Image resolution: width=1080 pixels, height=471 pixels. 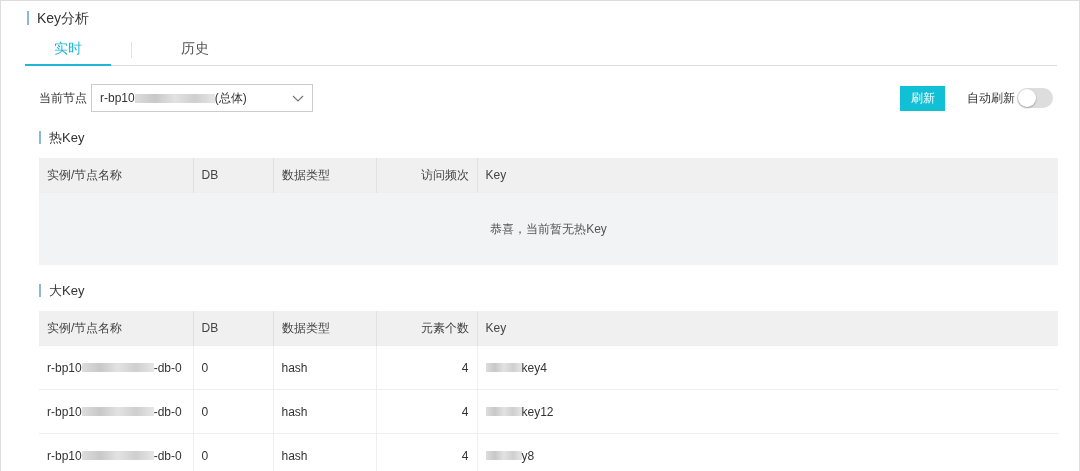 I want to click on page-title: Key分析, so click(x=58, y=18).